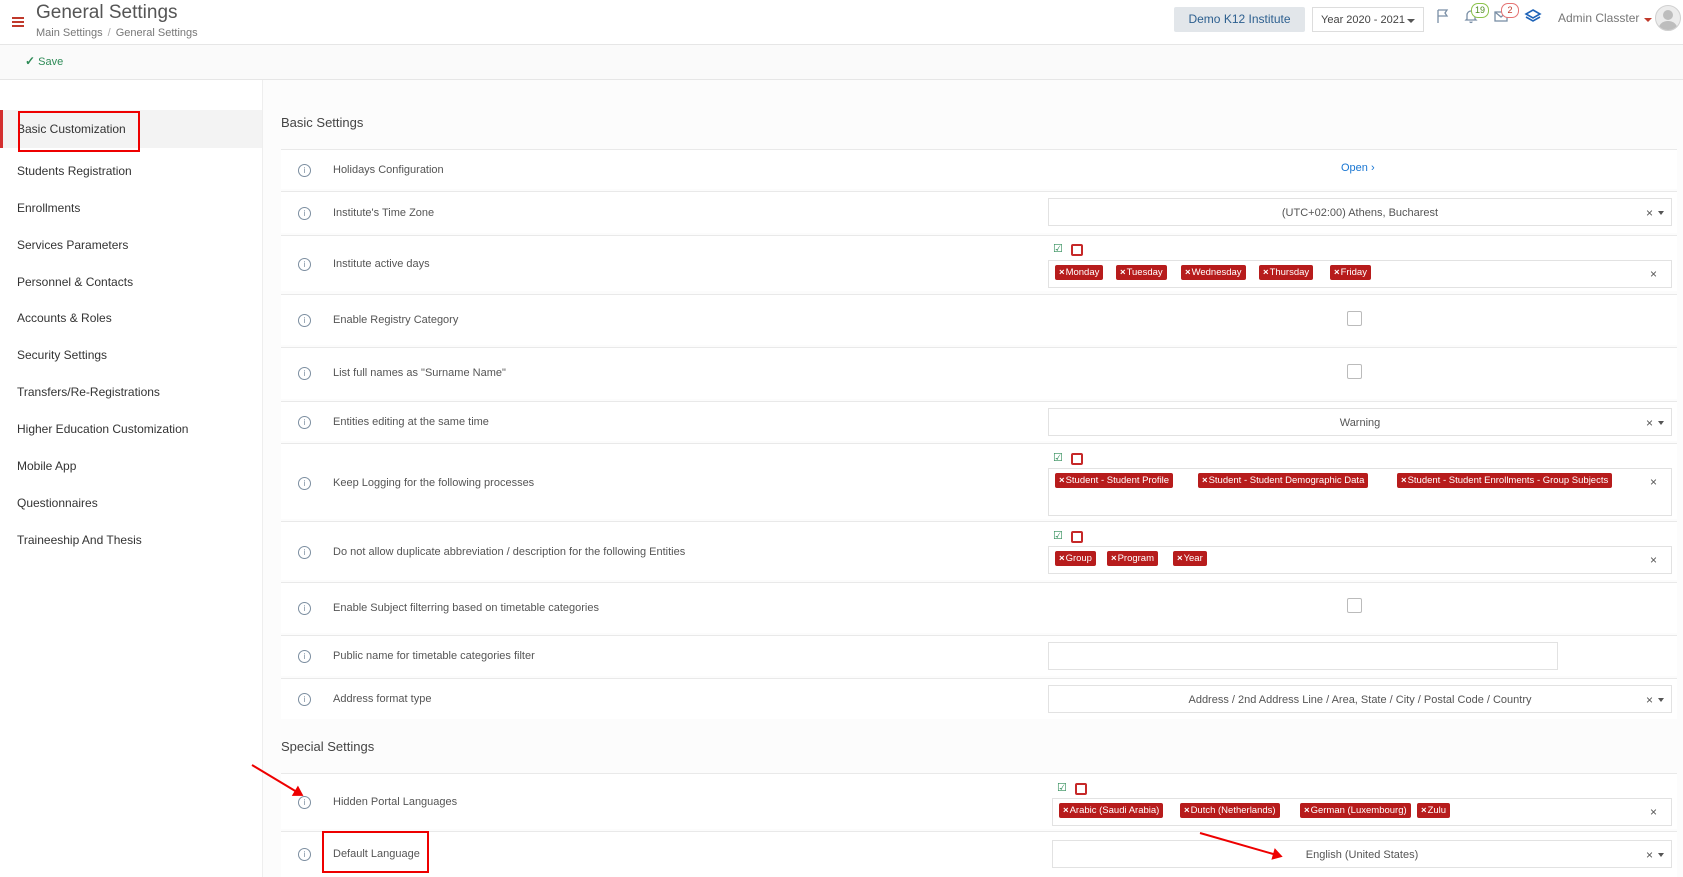 The image size is (1683, 877). Describe the element at coordinates (1354, 605) in the screenshot. I see `subject-filtering-checkbox` at that location.